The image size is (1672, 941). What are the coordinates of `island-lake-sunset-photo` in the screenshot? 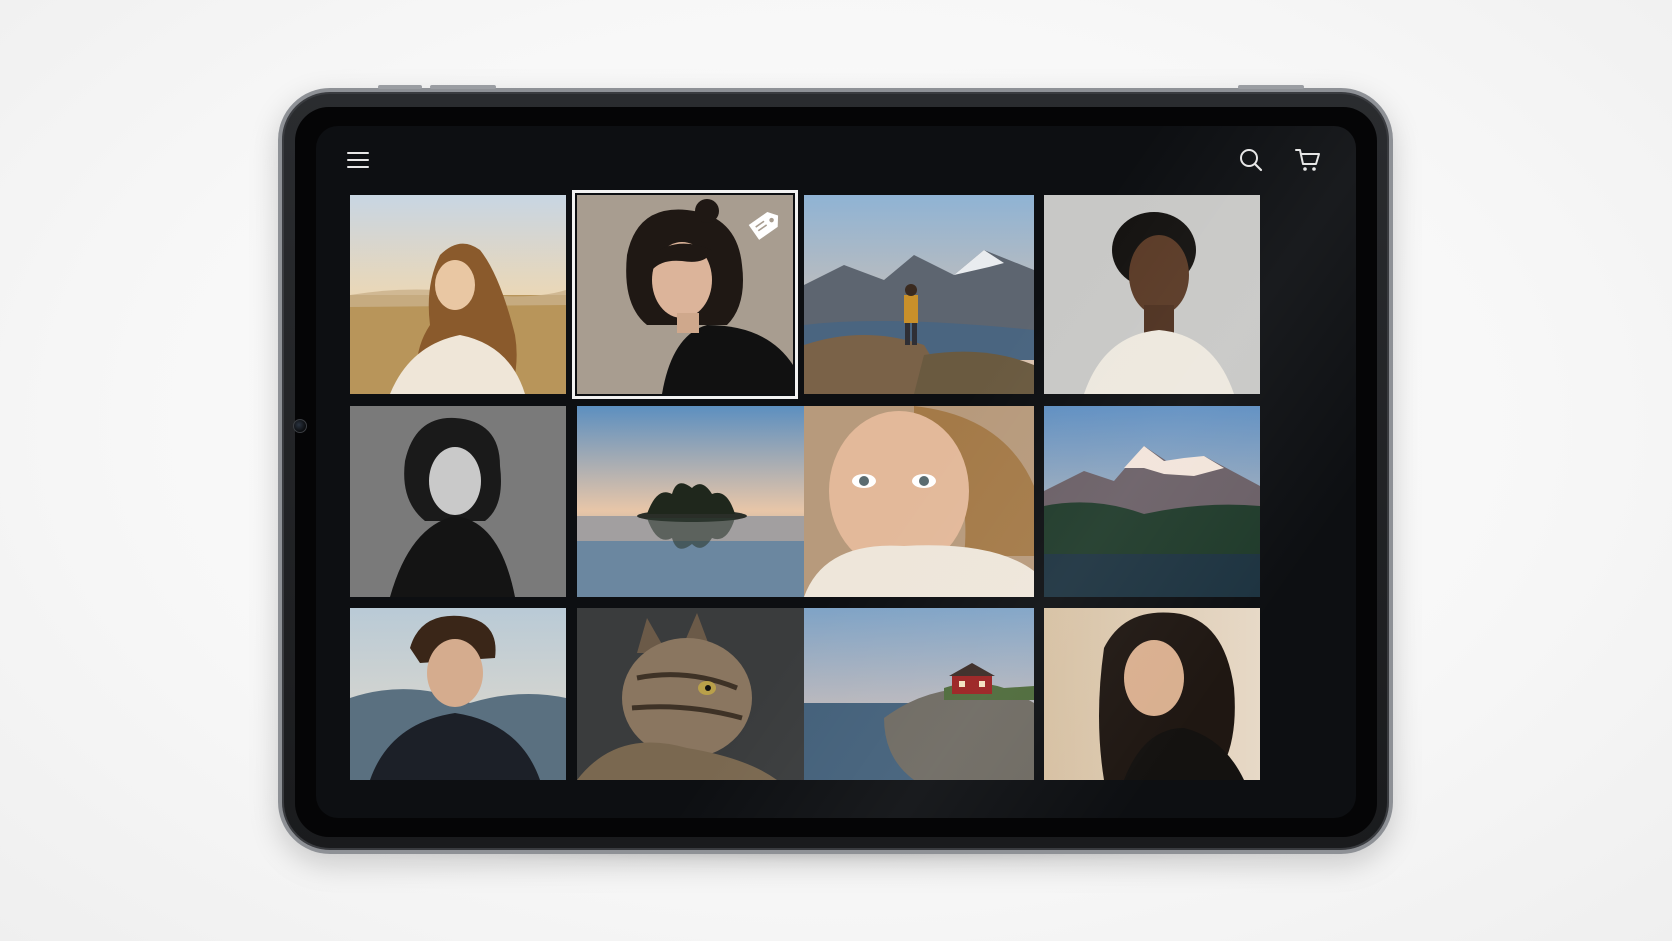 It's located at (692, 501).